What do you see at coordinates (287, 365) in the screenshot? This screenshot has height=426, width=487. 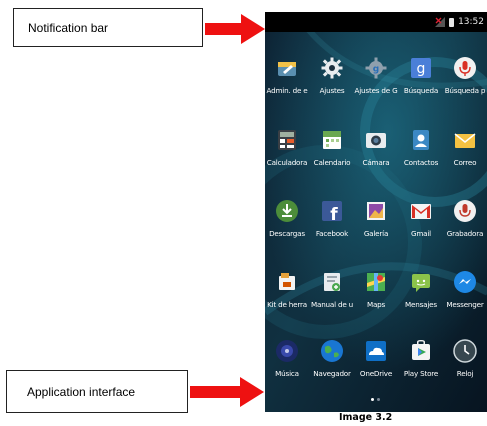 I see `app-music: Música` at bounding box center [287, 365].